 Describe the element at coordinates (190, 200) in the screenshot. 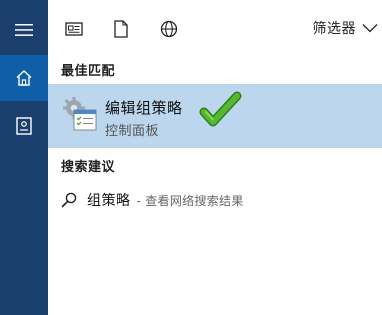

I see `suggestion-detail: - 查看网络搜索结果` at that location.